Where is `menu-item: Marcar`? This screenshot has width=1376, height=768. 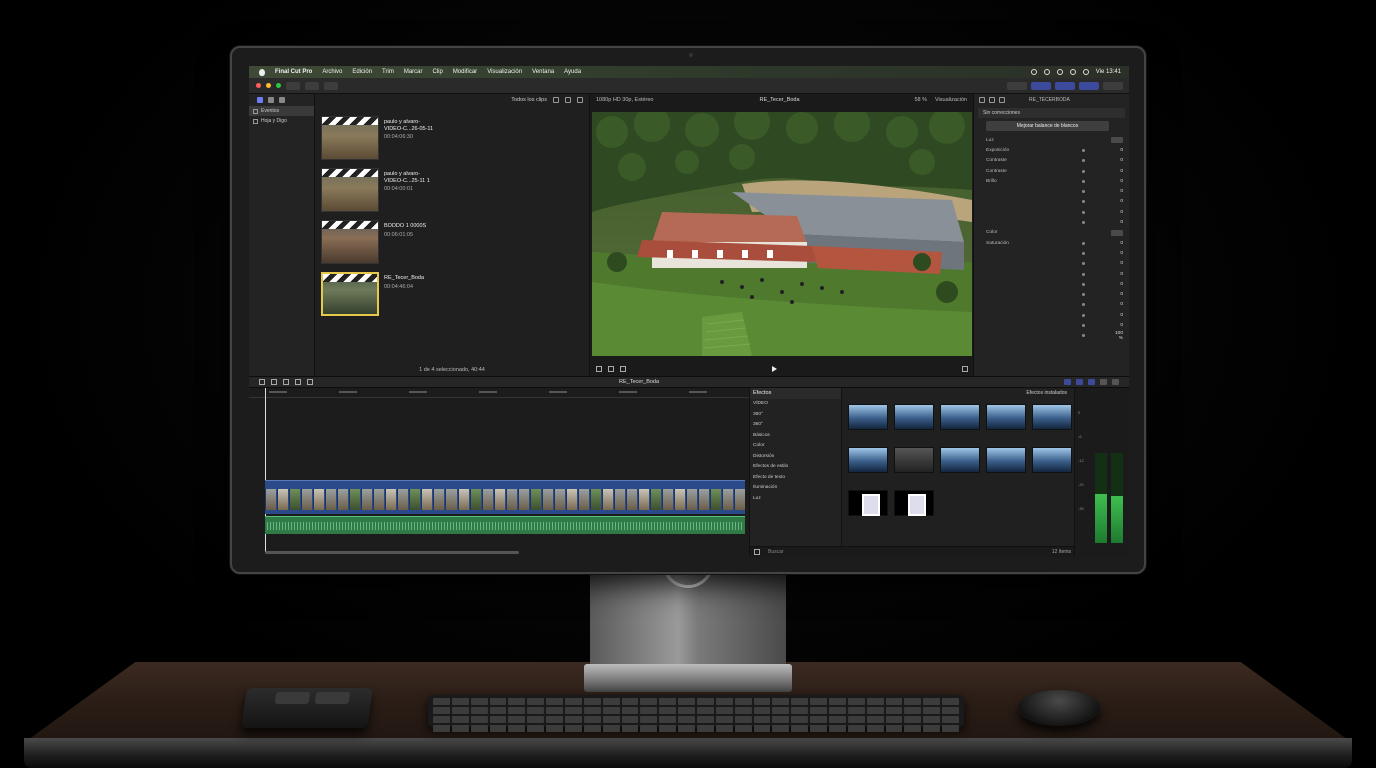 menu-item: Marcar is located at coordinates (413, 72).